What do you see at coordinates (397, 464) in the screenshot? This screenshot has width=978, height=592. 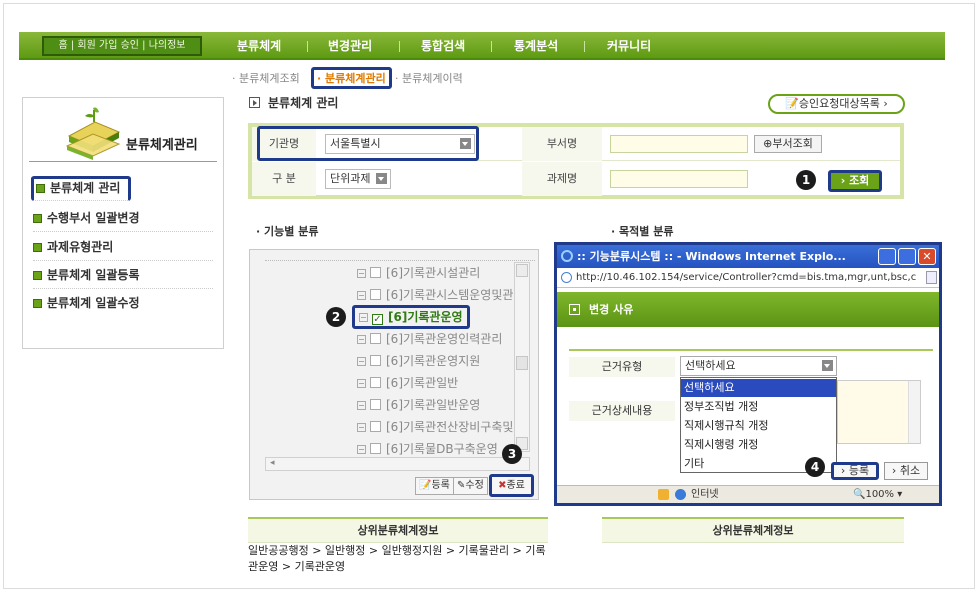 I see `tree-horizontal-scrollbar: ◂` at bounding box center [397, 464].